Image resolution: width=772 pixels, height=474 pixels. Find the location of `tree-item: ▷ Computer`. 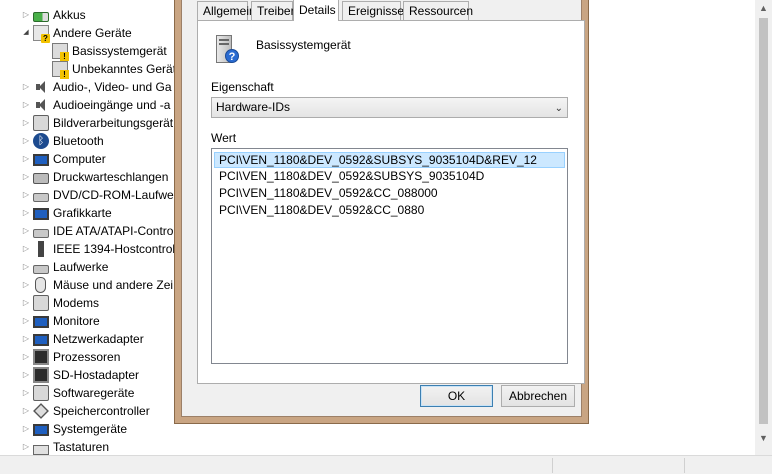

tree-item: ▷ Computer is located at coordinates (62, 159).